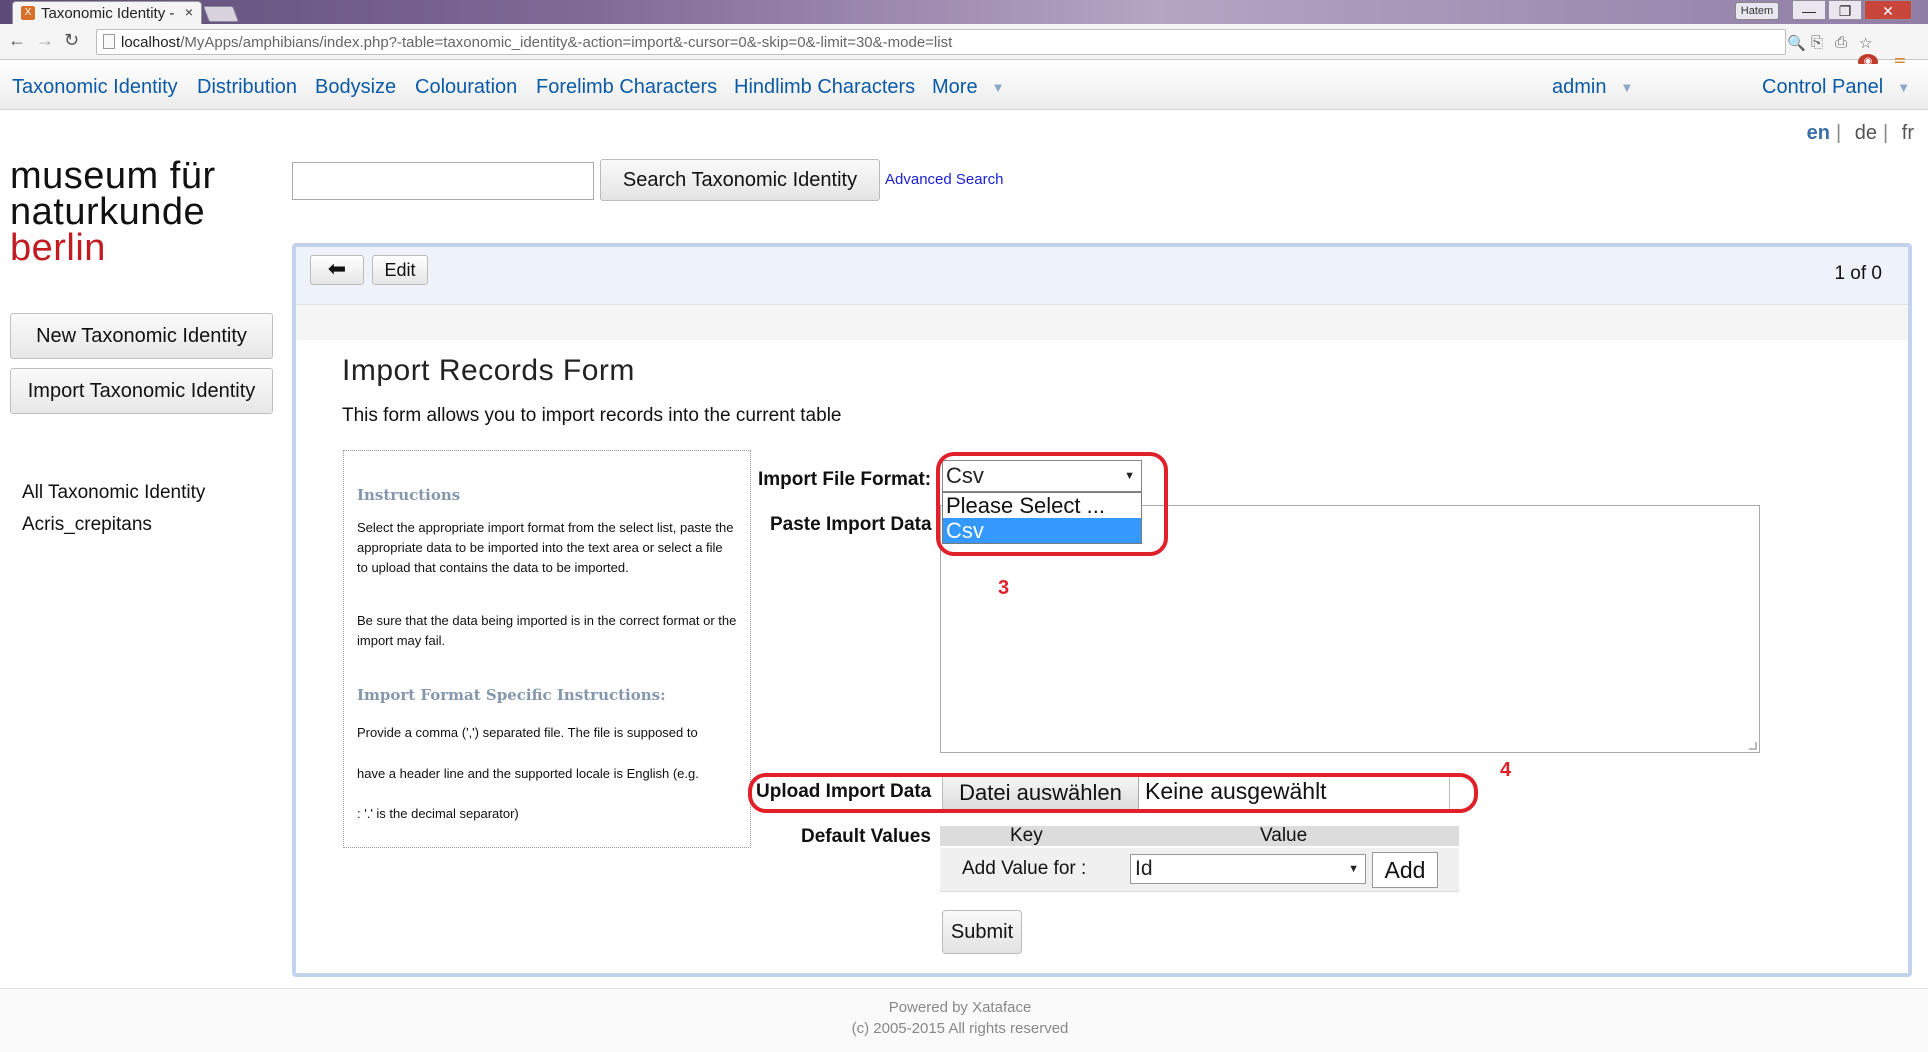 The height and width of the screenshot is (1052, 1928). I want to click on nav-user-menu: admin ▼, so click(1592, 87).